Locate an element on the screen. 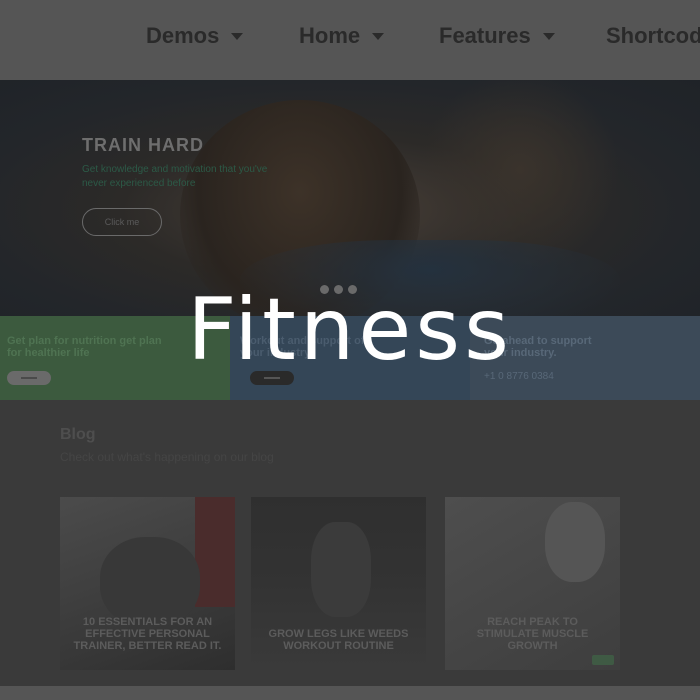 The width and height of the screenshot is (700, 700). nav-item-features: Features is located at coordinates (497, 36).